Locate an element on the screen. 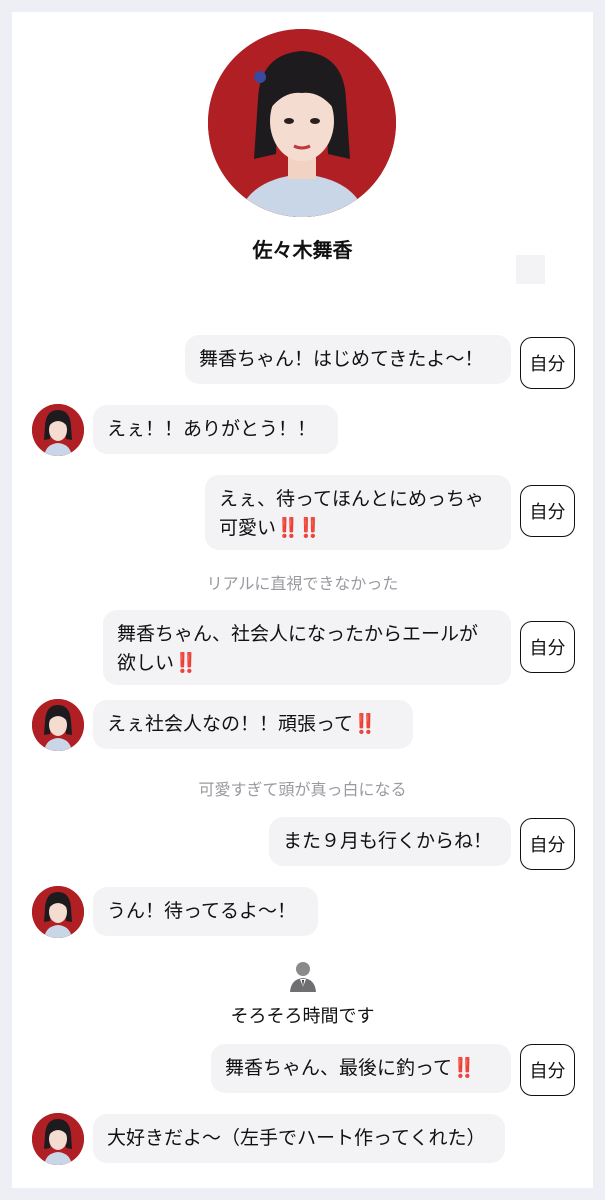 The width and height of the screenshot is (605, 1200). message-text: 舞香ちゃん、最後に釣って is located at coordinates (339, 1068).